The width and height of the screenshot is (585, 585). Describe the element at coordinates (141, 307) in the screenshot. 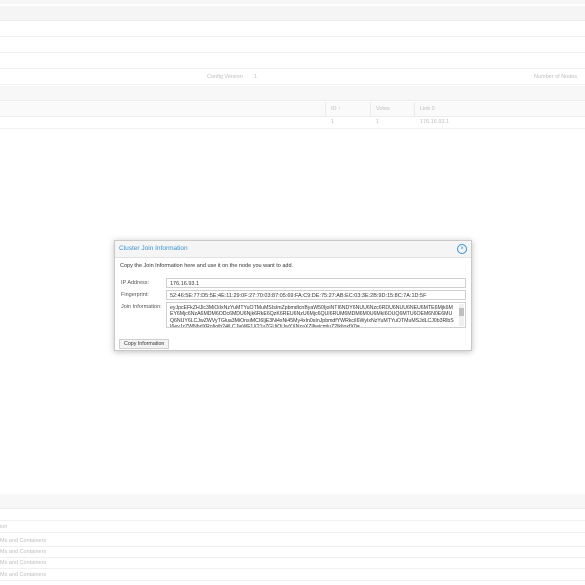

I see `join-information-label: Join Information:` at that location.